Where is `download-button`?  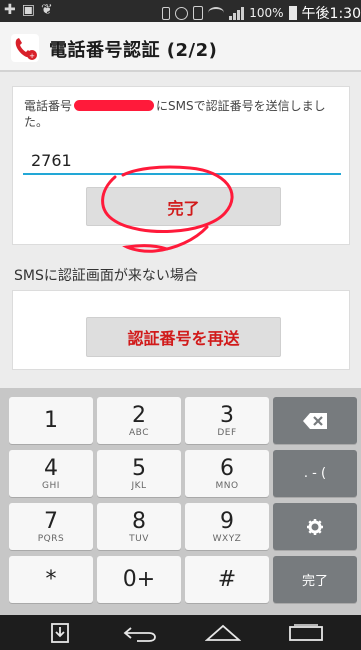 download-button is located at coordinates (60, 633).